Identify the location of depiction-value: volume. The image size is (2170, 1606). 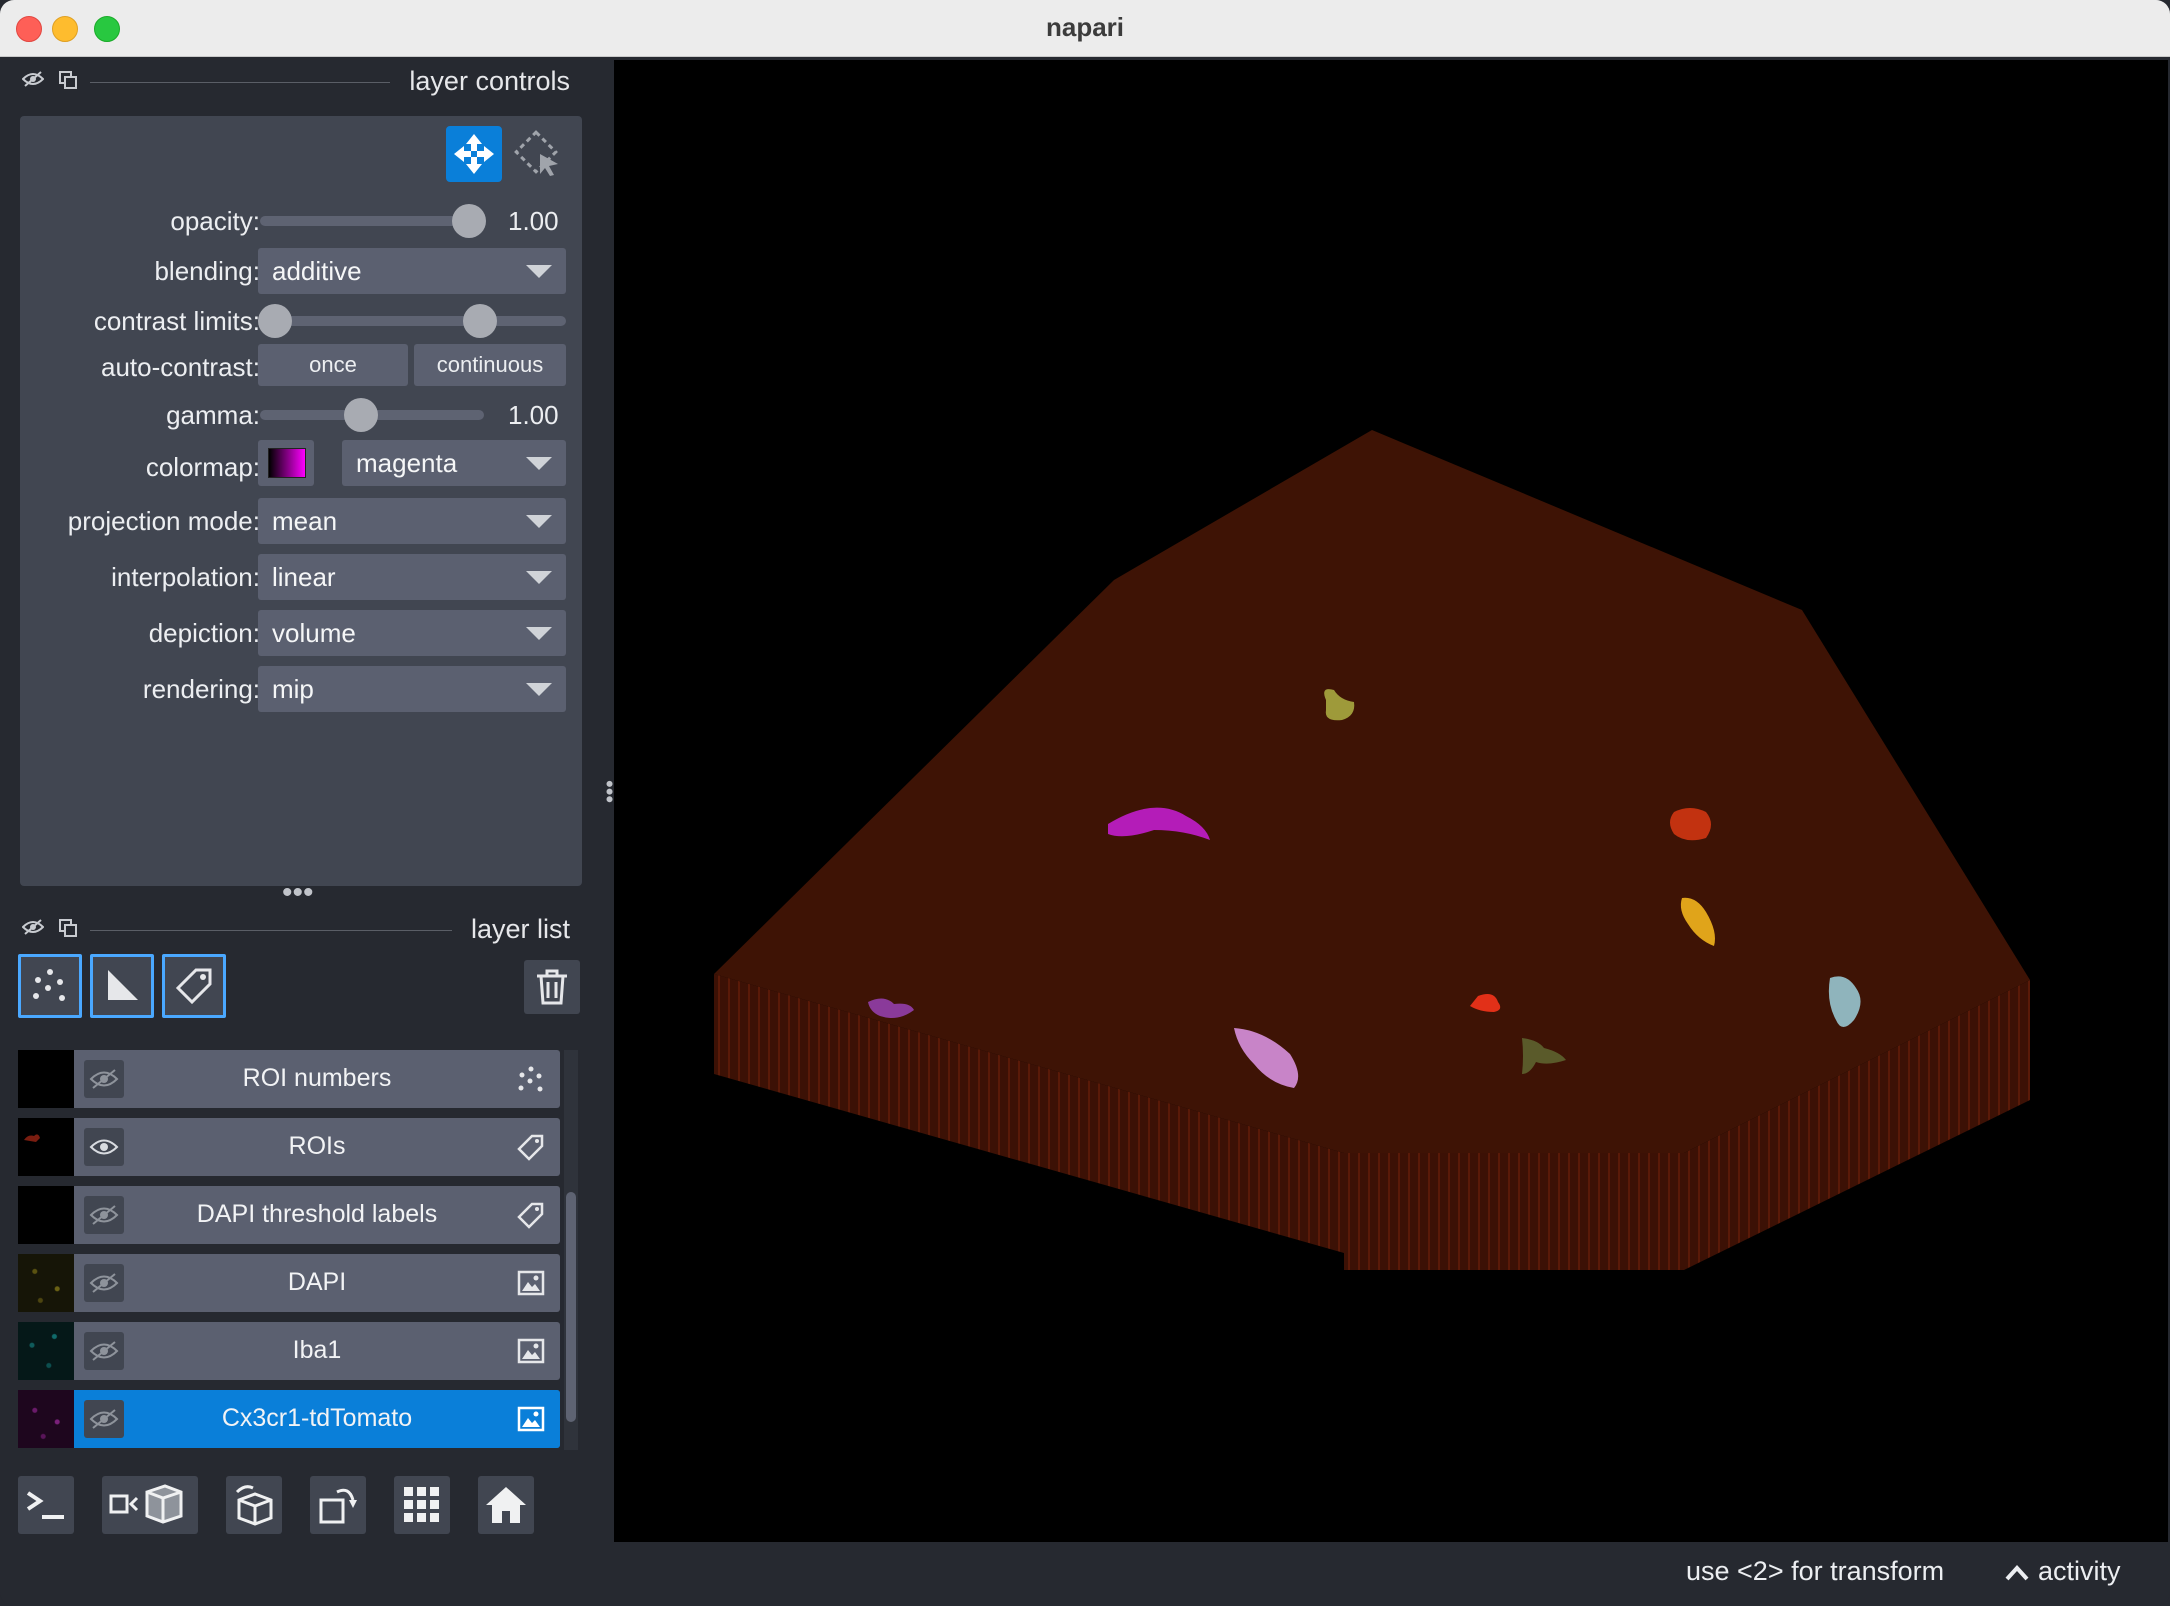
(314, 633).